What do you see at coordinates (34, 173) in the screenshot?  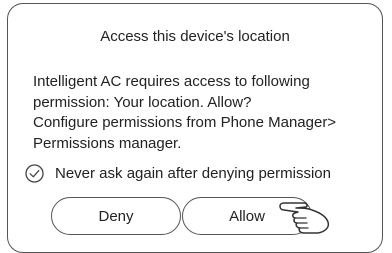 I see `check-circle-icon` at bounding box center [34, 173].